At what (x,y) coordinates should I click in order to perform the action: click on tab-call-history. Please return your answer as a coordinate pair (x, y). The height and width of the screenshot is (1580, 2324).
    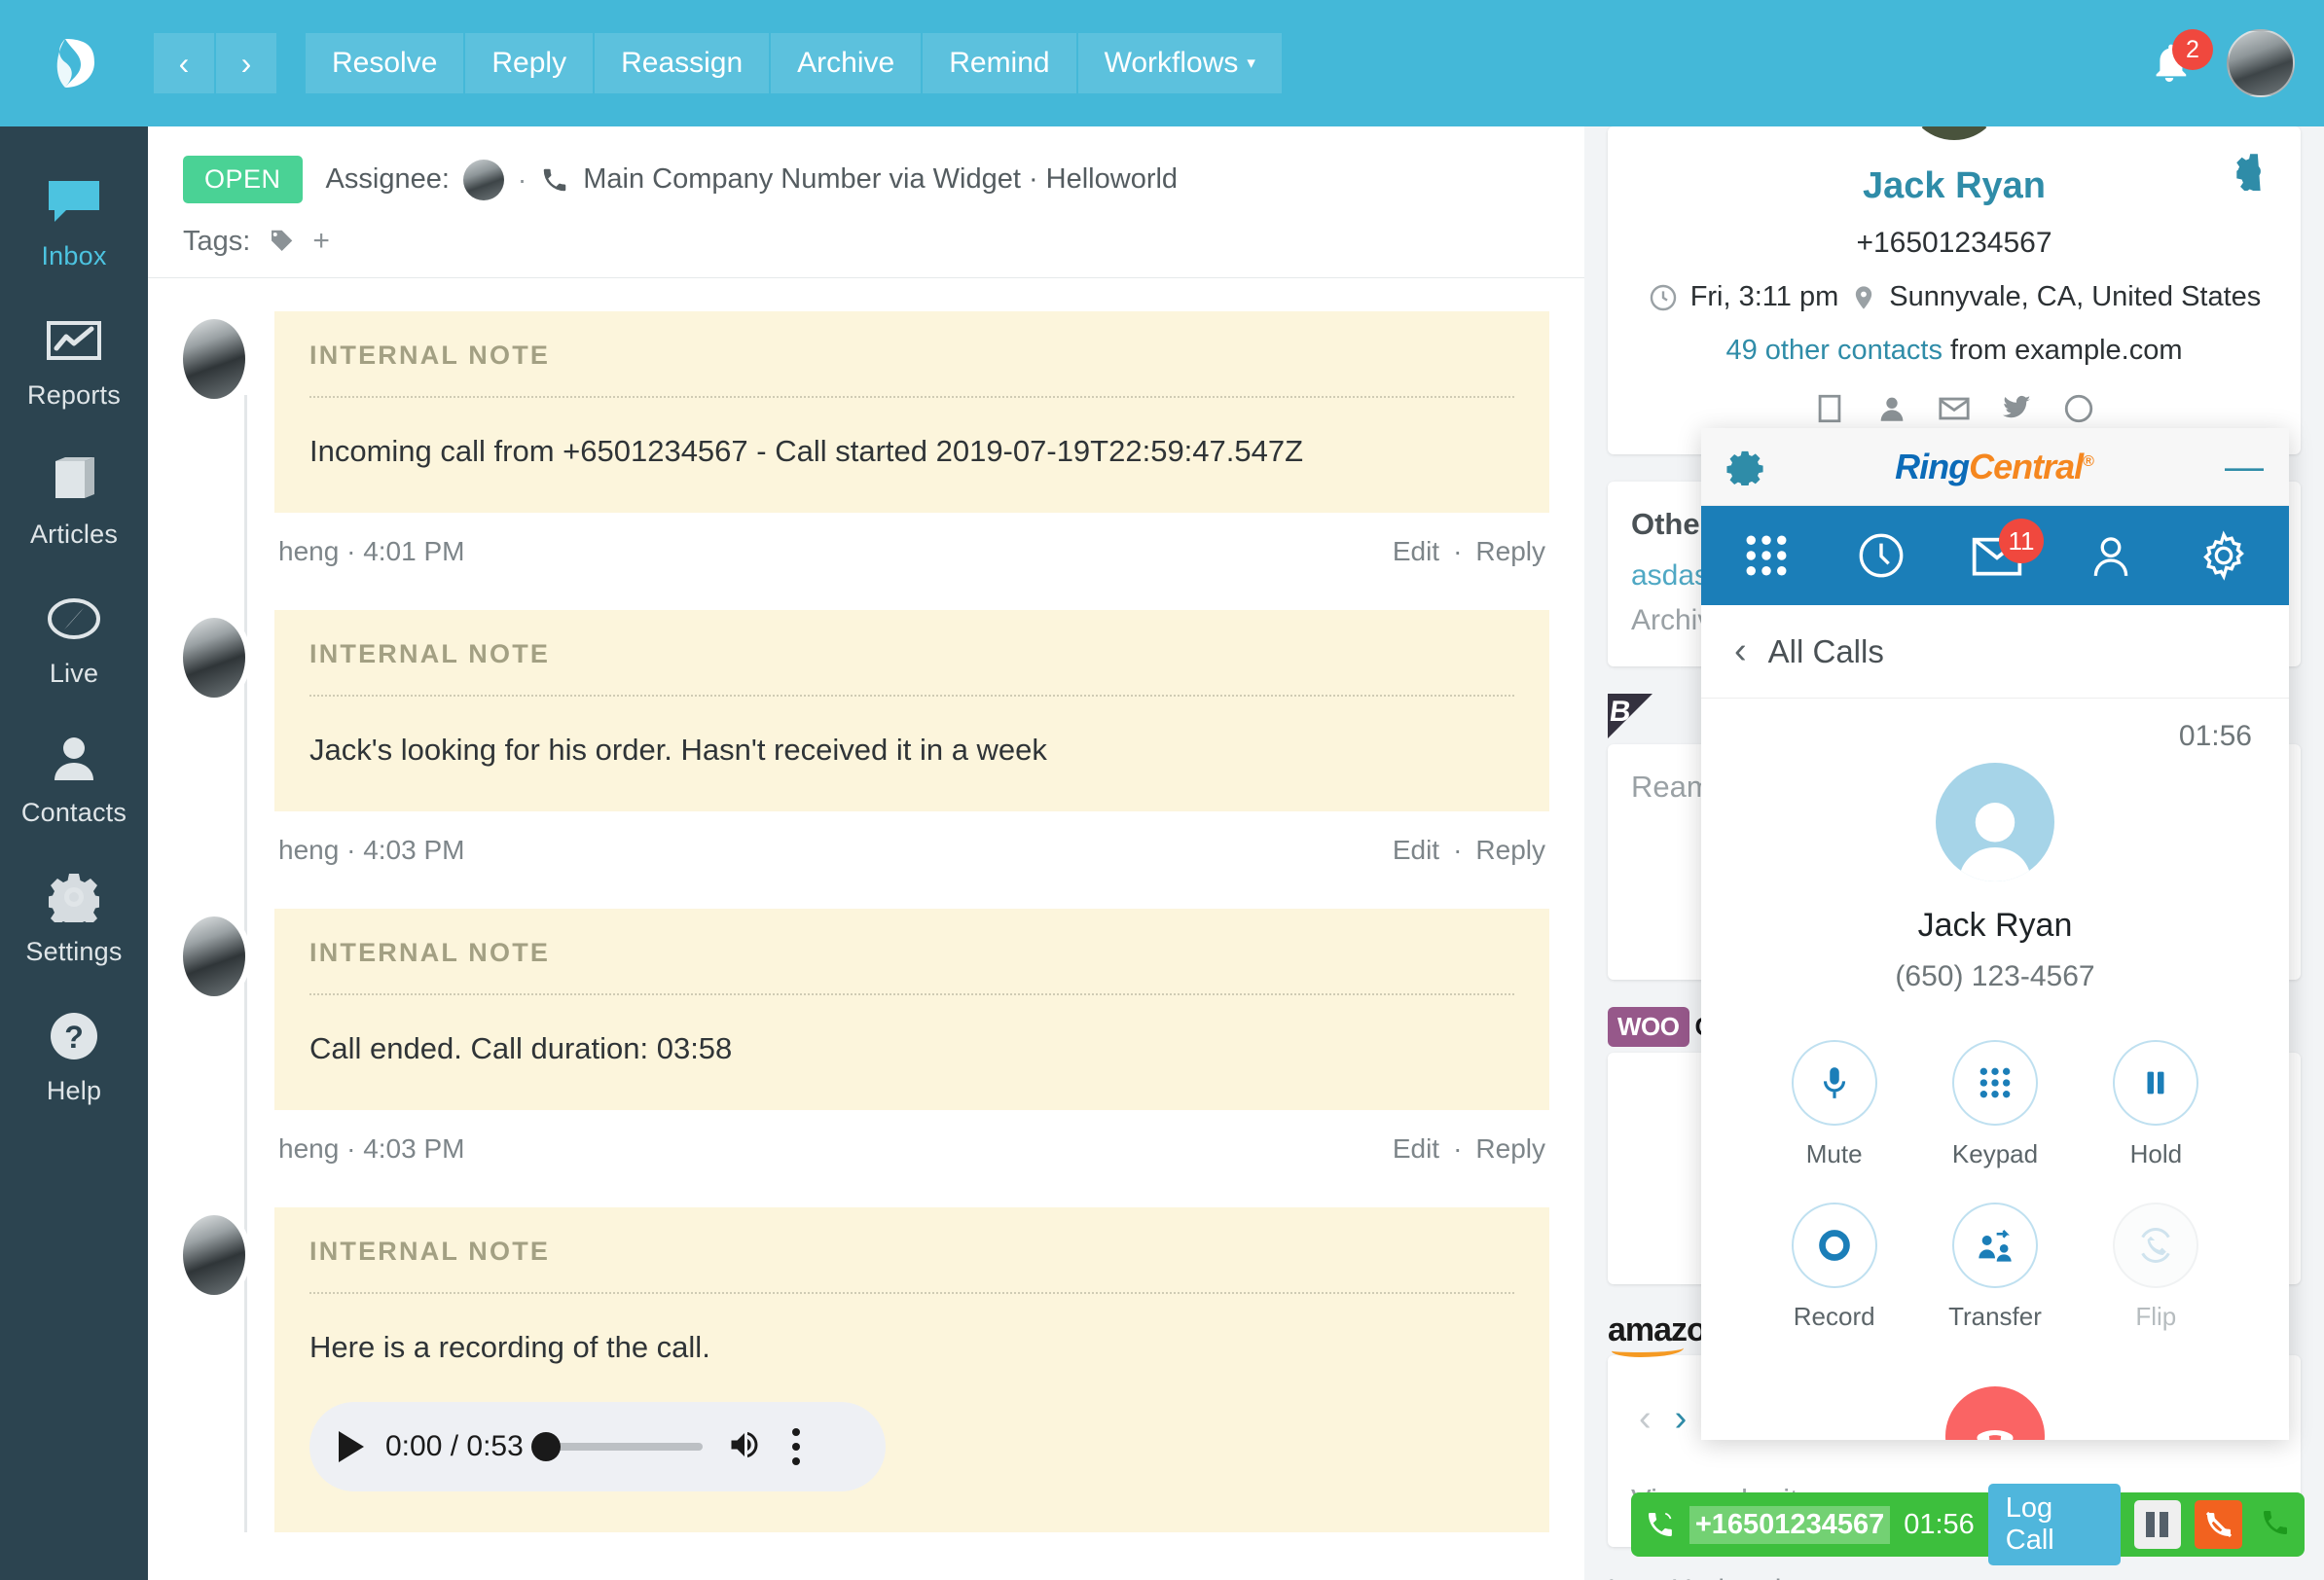
    Looking at the image, I should click on (1881, 555).